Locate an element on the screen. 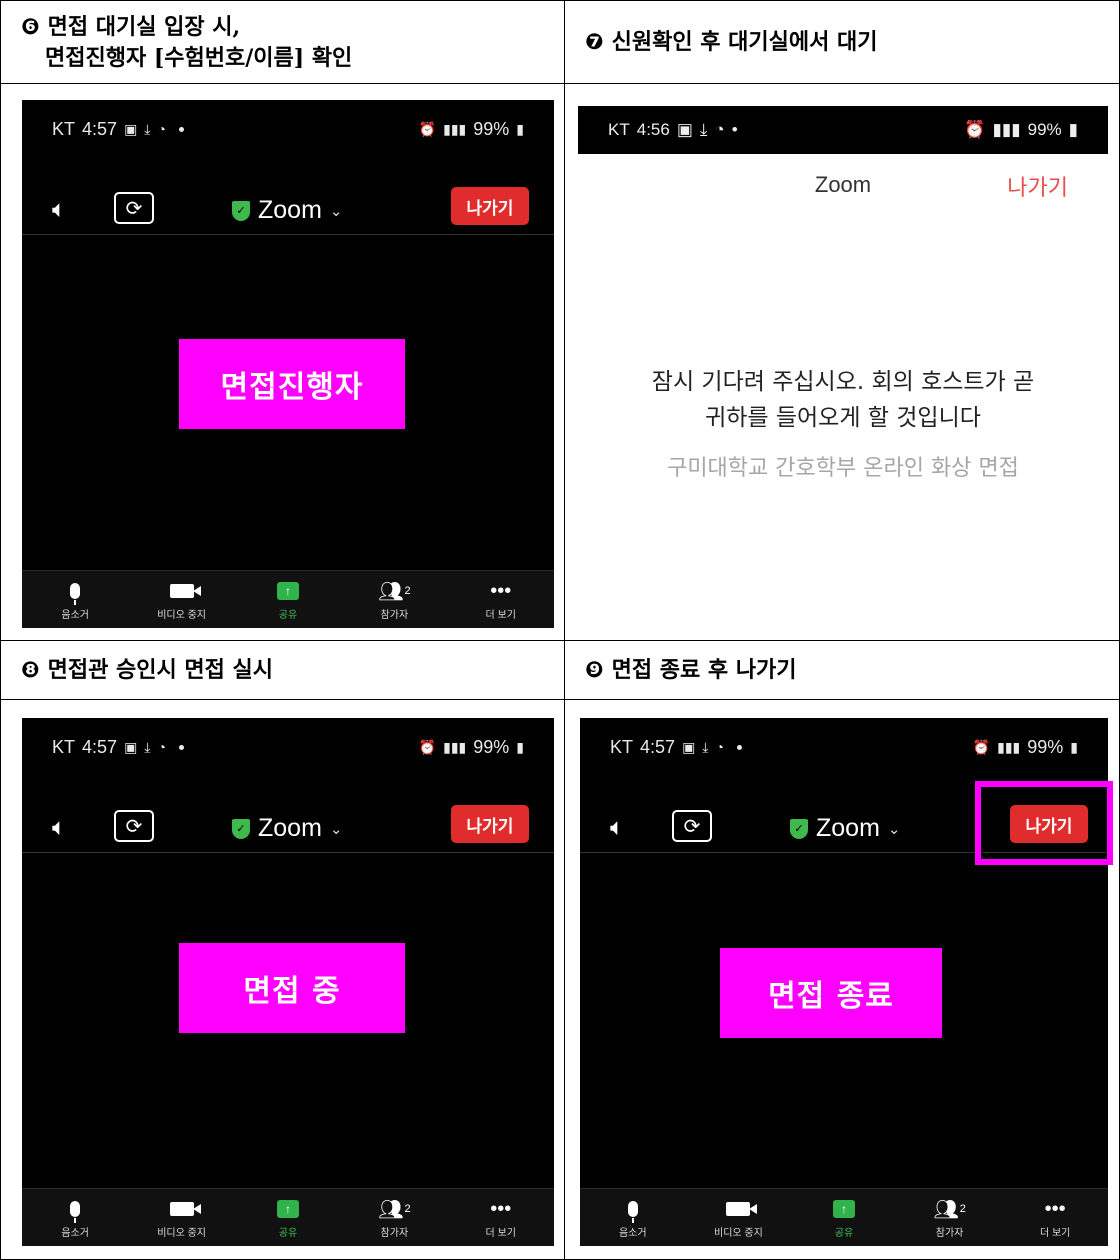 This screenshot has height=1260, width=1120. waiting-status-bar: KT 4:56 ▣ ⤓ ◔ • ⏰ ▮▮▮ 99% ▮ is located at coordinates (843, 130).